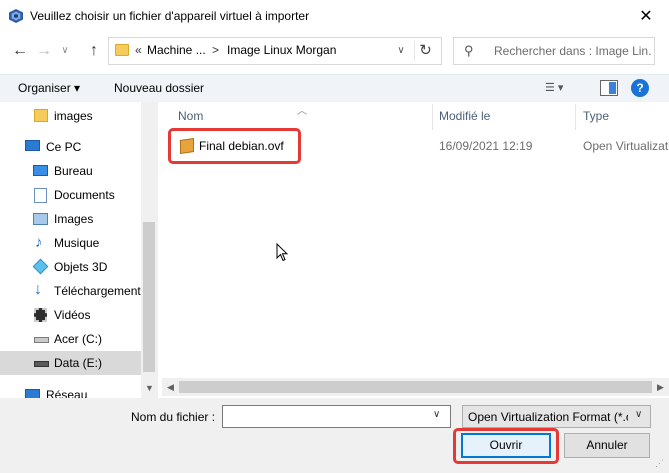 The width and height of the screenshot is (669, 473). What do you see at coordinates (38, 289) in the screenshot?
I see `download-icon: ↓` at bounding box center [38, 289].